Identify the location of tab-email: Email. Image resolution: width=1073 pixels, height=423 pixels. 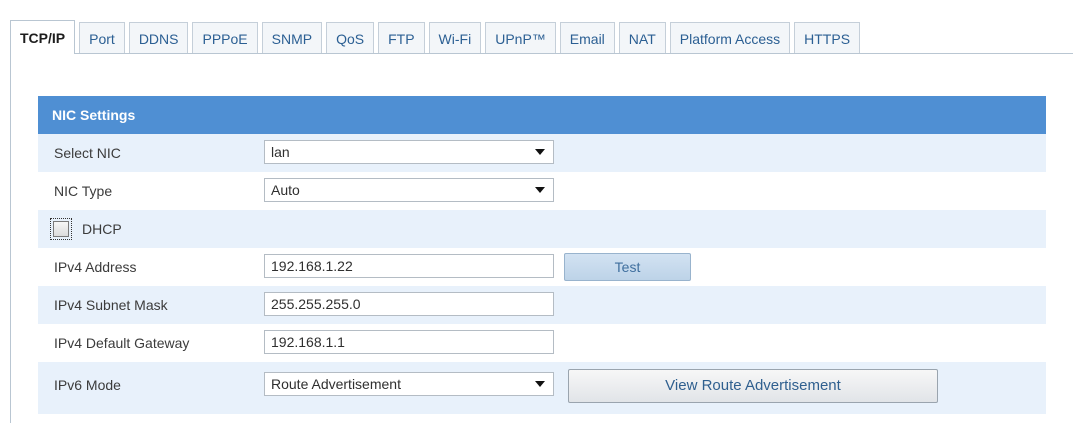
(587, 38).